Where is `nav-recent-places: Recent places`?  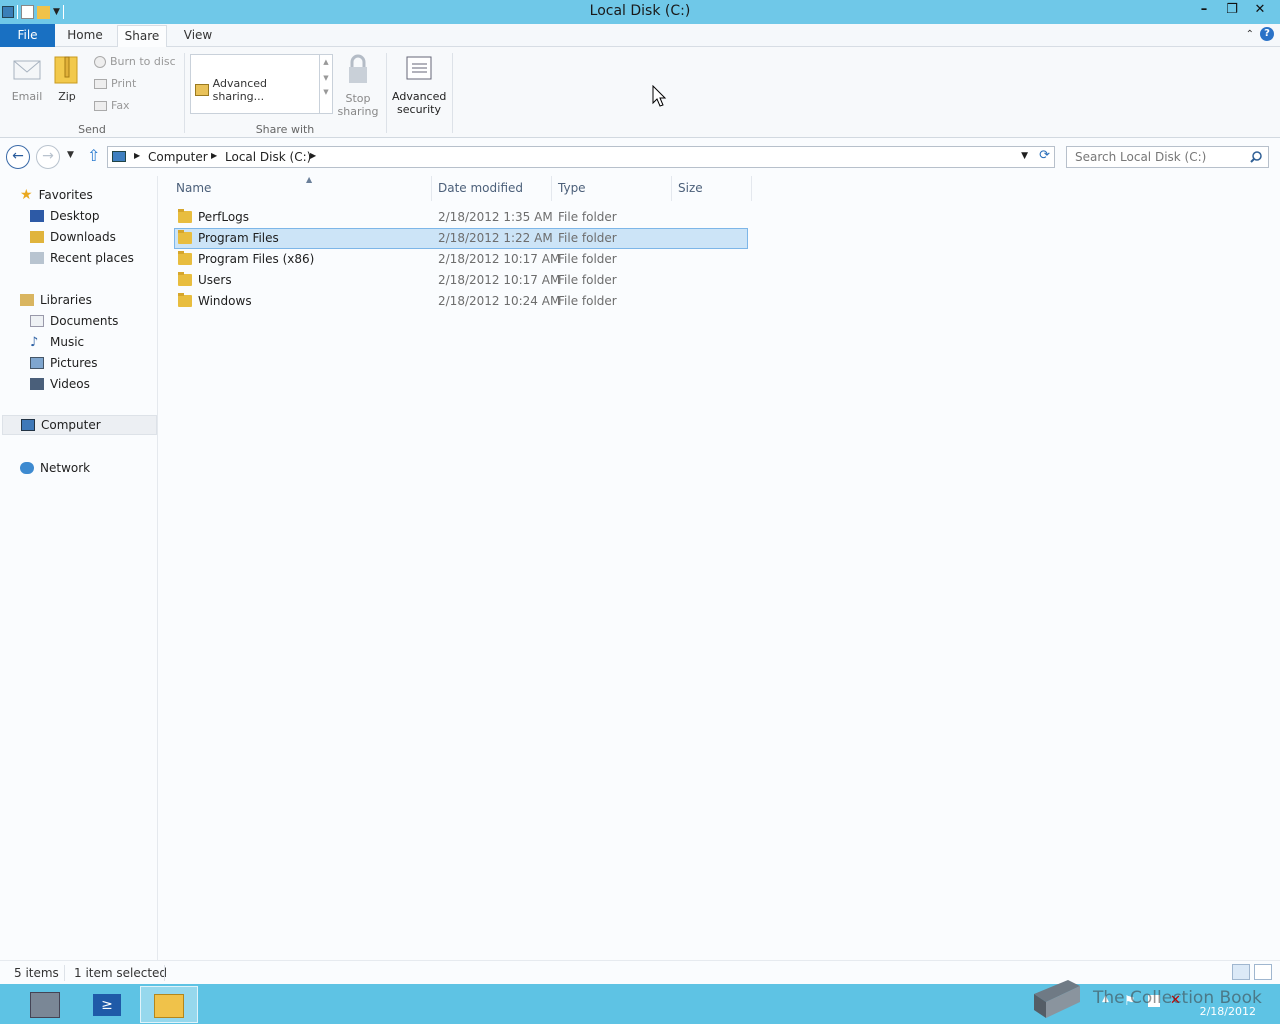 nav-recent-places: Recent places is located at coordinates (82, 258).